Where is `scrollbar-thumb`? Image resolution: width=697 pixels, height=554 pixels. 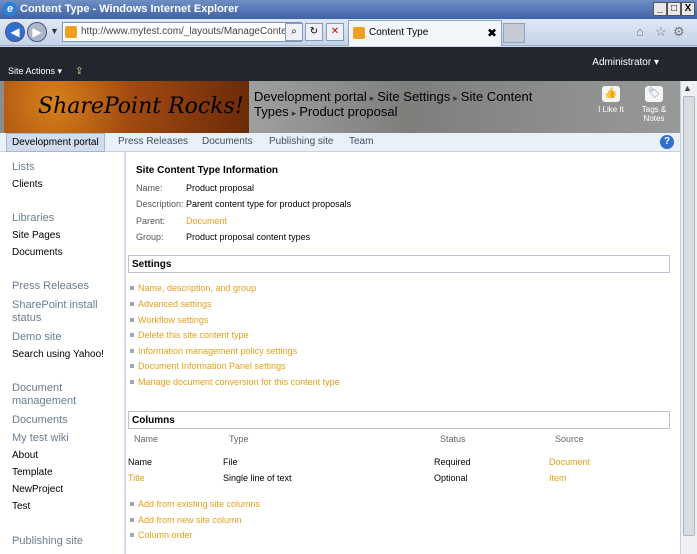
scrollbar-thumb is located at coordinates (689, 316).